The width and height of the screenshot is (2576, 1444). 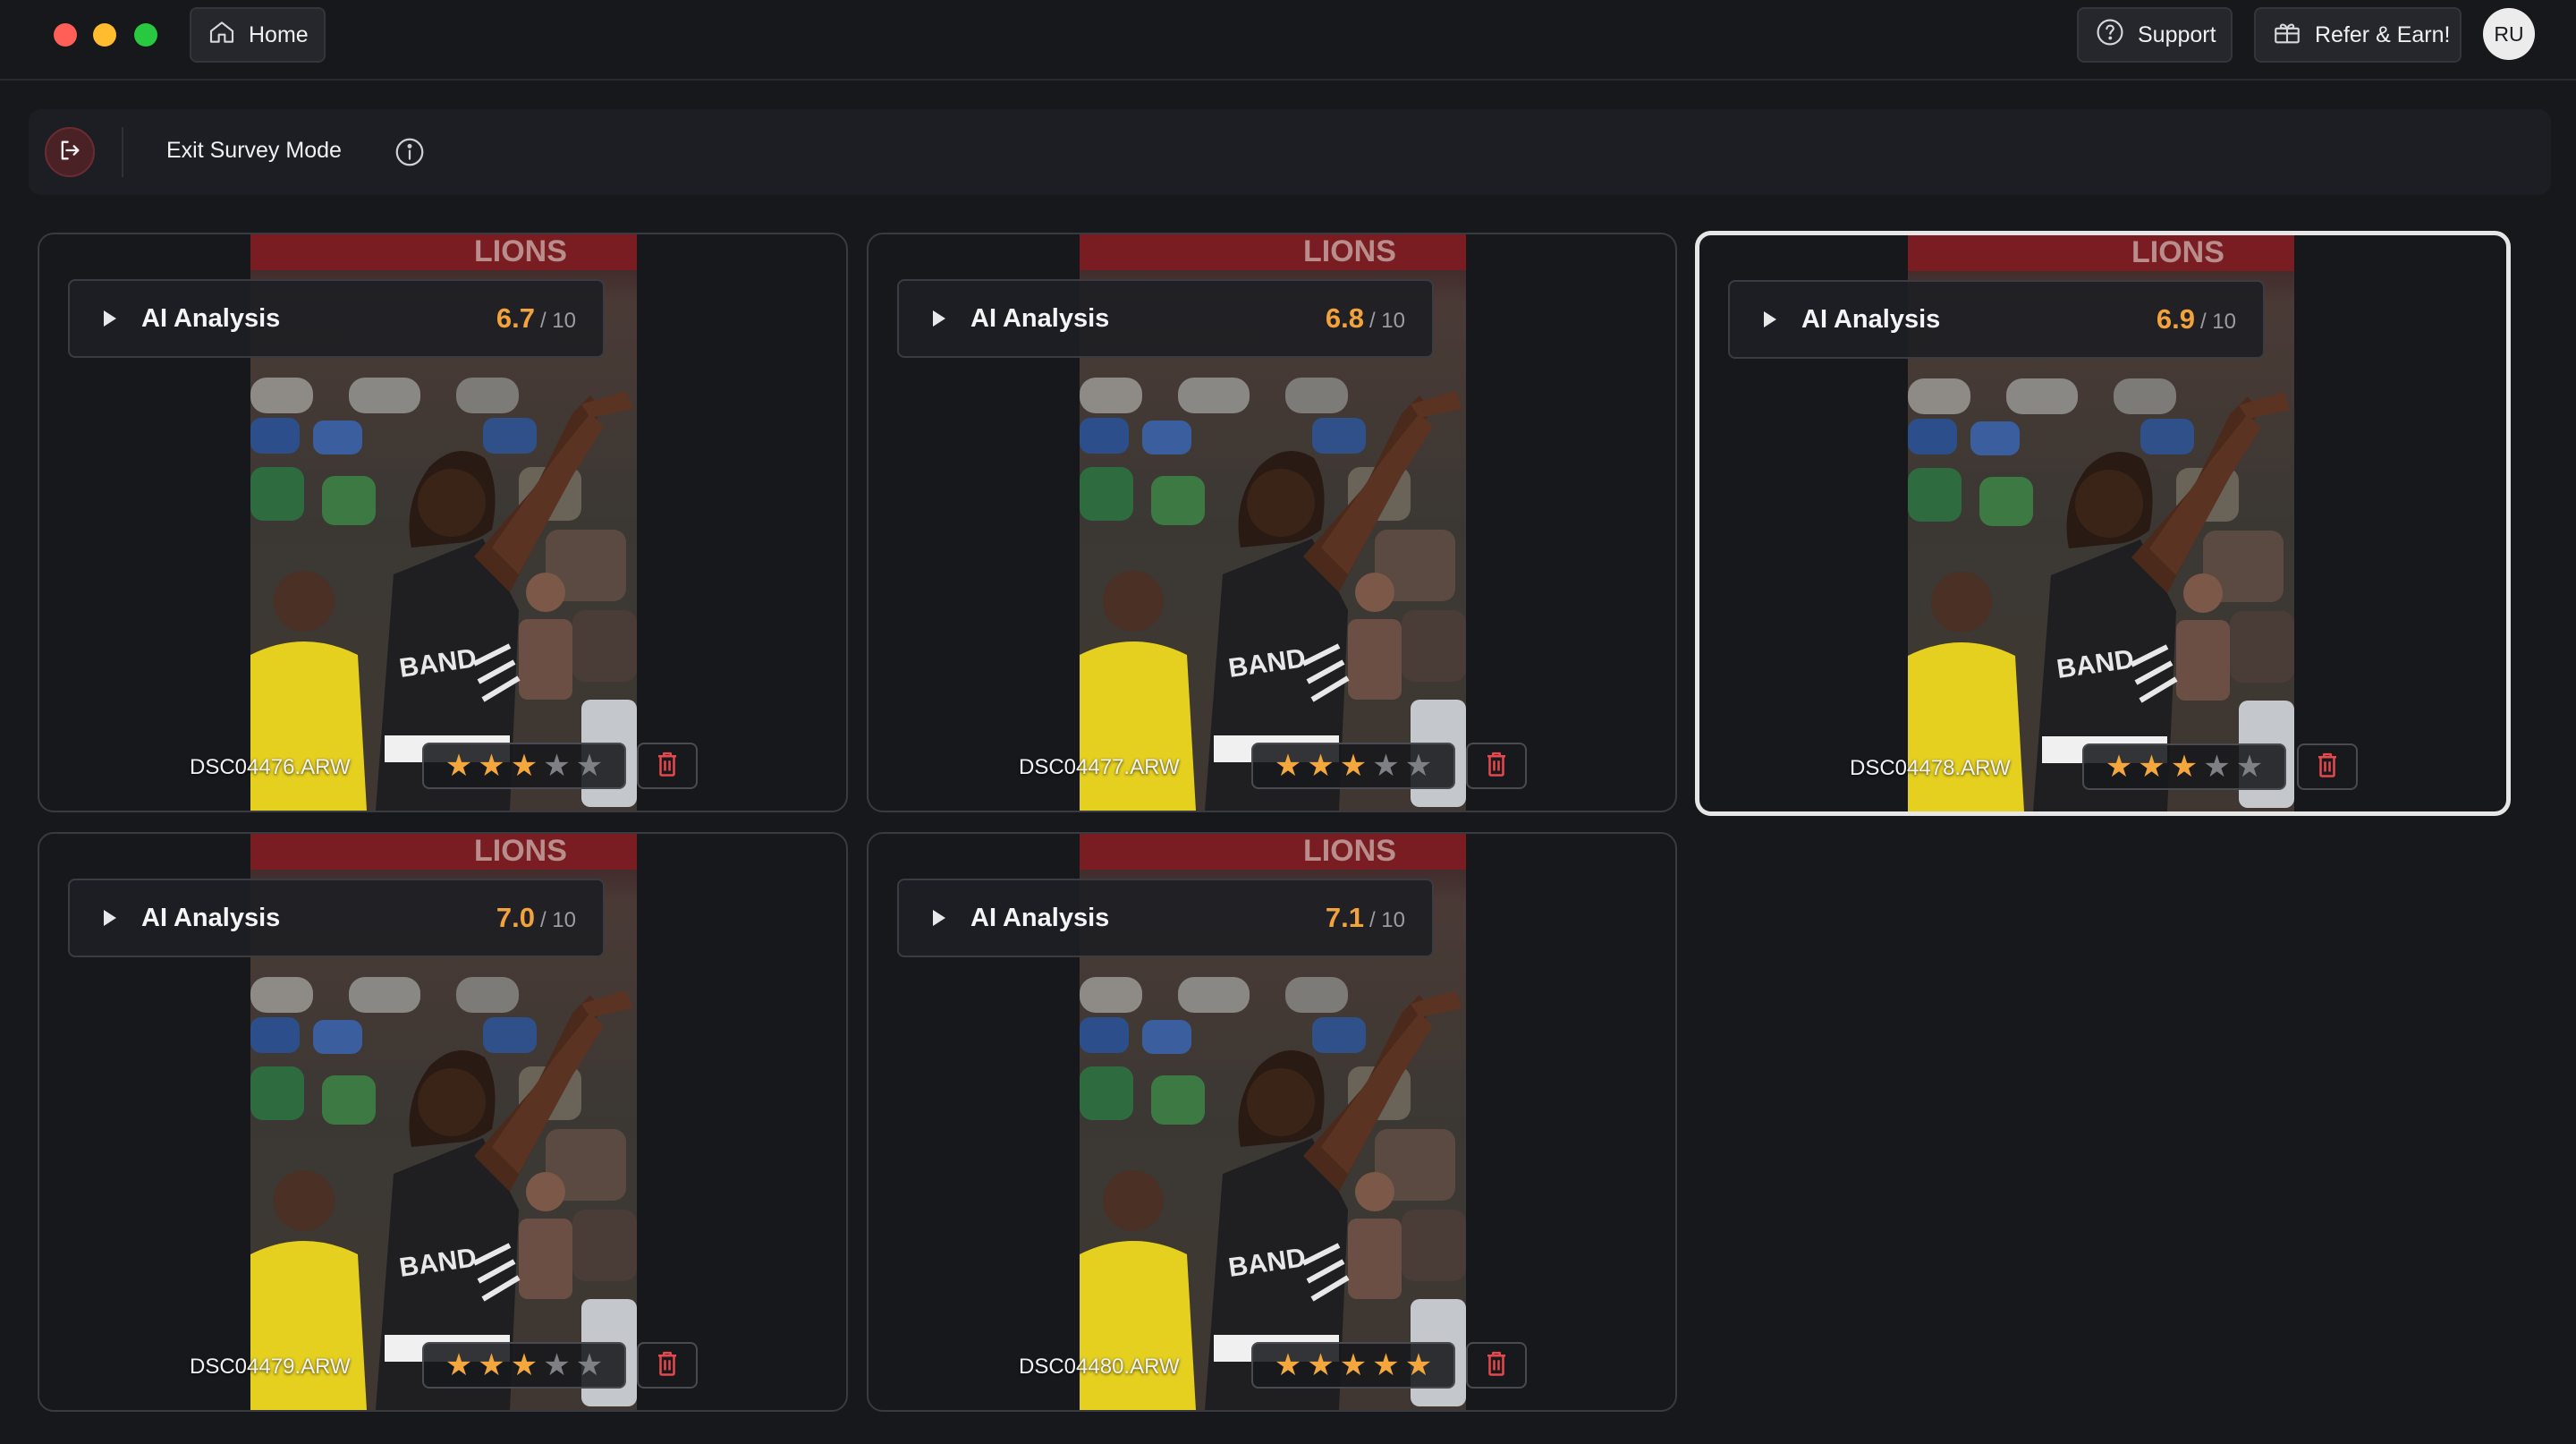 What do you see at coordinates (145, 35) in the screenshot?
I see `window-maximize-button` at bounding box center [145, 35].